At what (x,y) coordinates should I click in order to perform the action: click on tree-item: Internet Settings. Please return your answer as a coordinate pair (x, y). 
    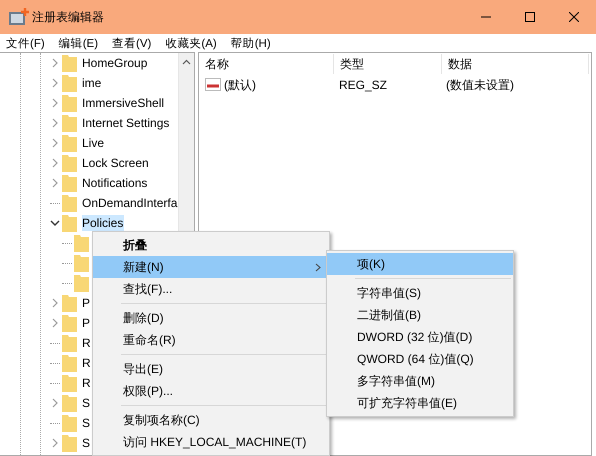
    Looking at the image, I should click on (126, 123).